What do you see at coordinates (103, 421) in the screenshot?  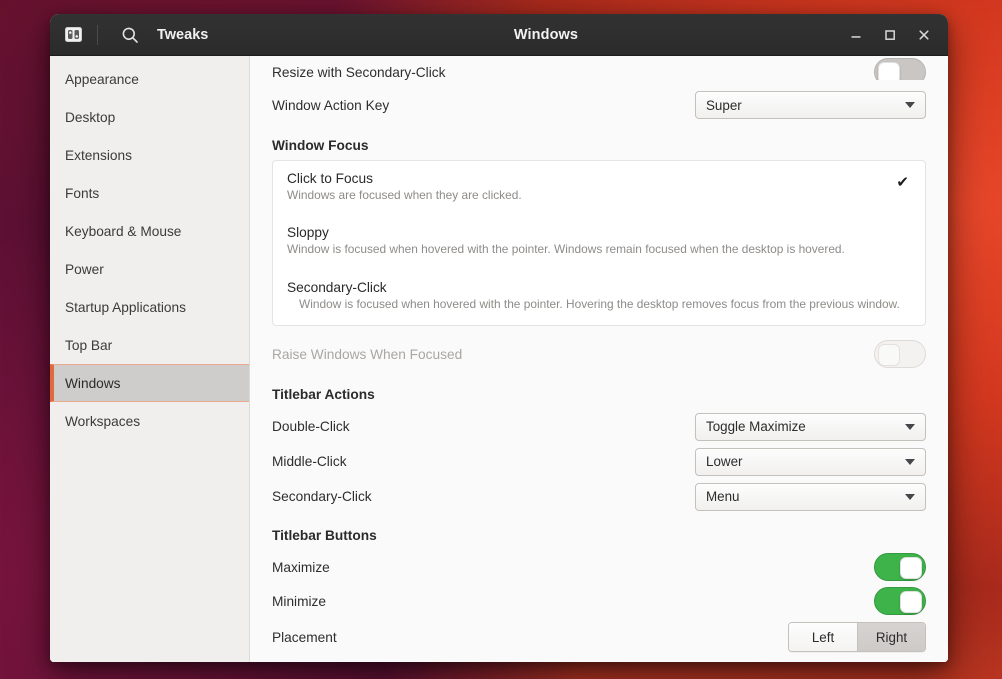 I see `sidebar-item-label: Workspaces` at bounding box center [103, 421].